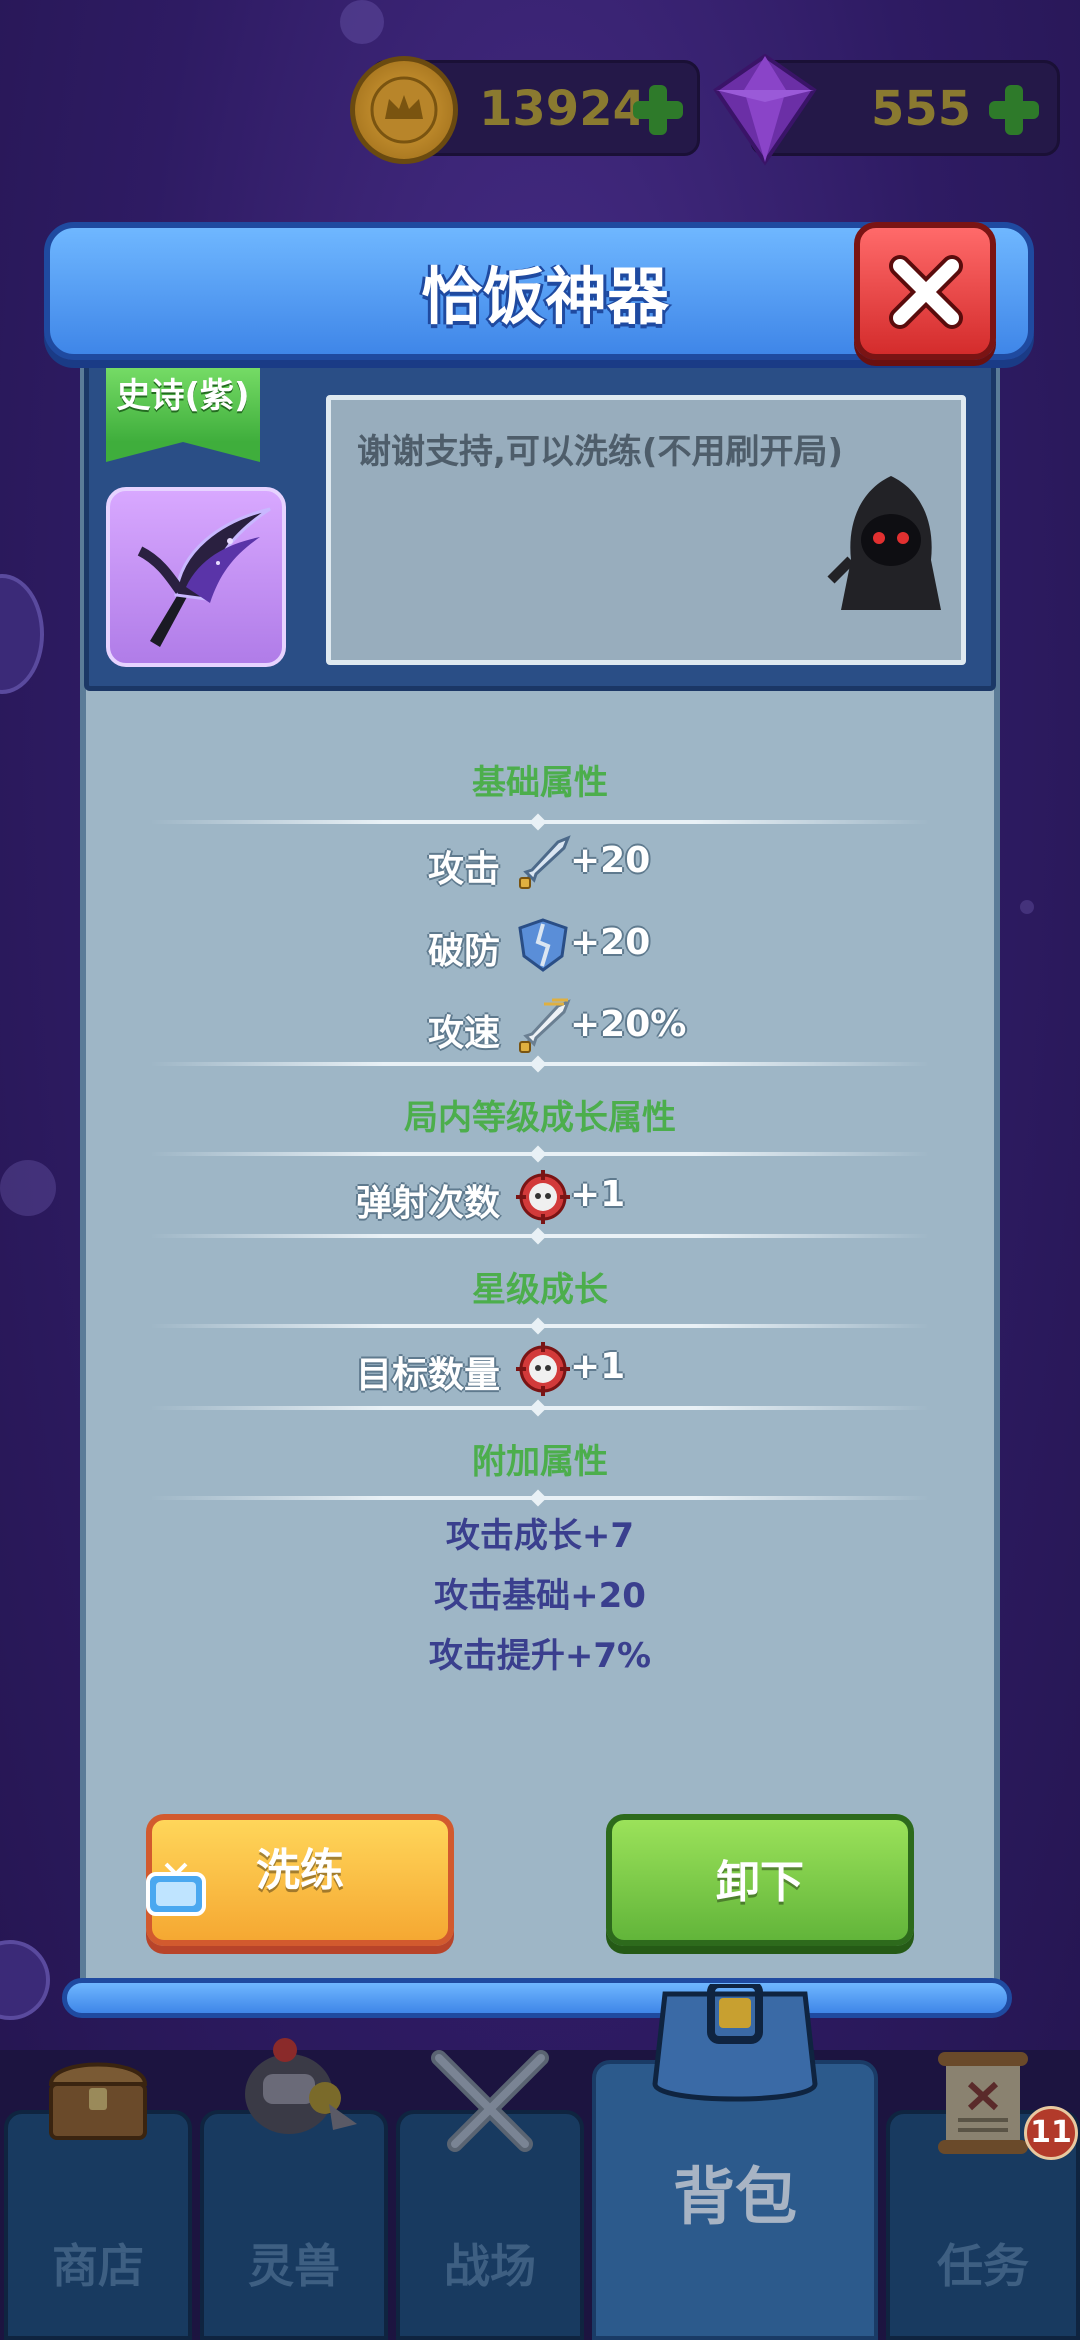 This screenshot has height=2340, width=1080. Describe the element at coordinates (884, 543) in the screenshot. I see `hooded-reaper-icon` at that location.